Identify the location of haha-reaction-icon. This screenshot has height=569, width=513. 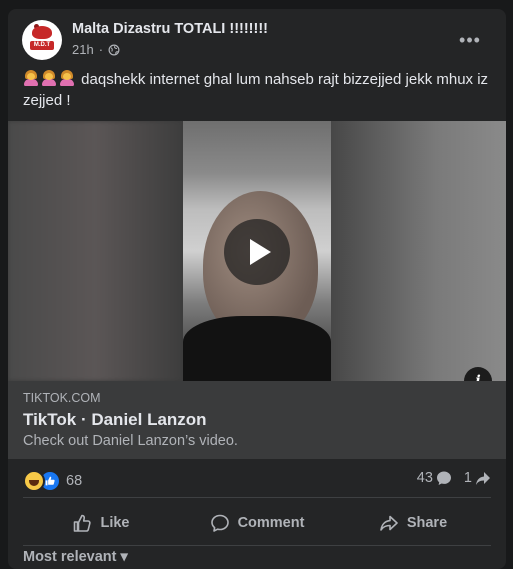
(34, 481).